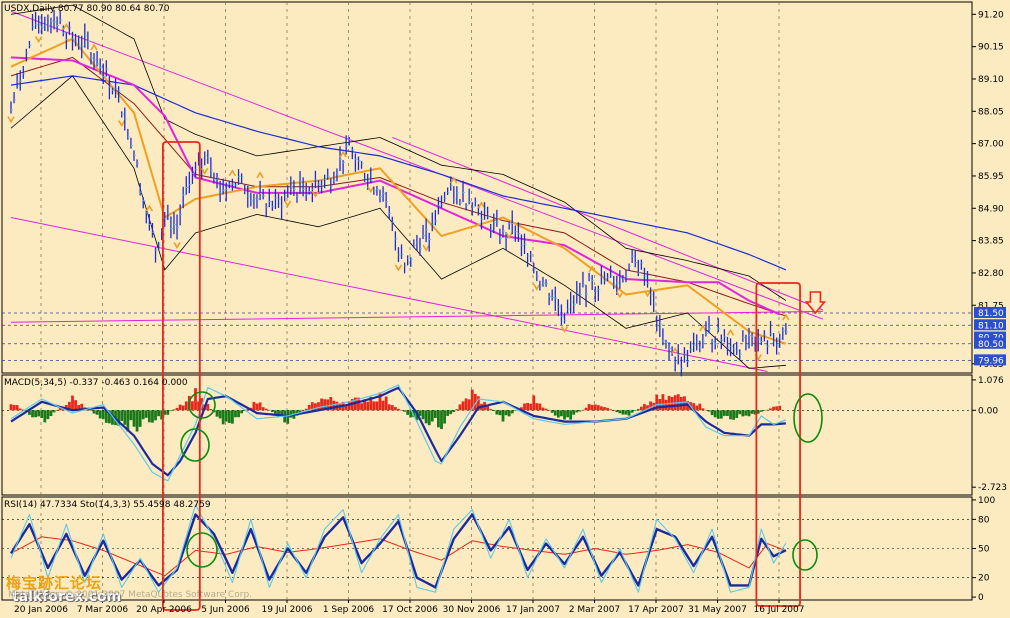  Describe the element at coordinates (103, 610) in the screenshot. I see `time-axis-label: 7 Mar 2006` at that location.